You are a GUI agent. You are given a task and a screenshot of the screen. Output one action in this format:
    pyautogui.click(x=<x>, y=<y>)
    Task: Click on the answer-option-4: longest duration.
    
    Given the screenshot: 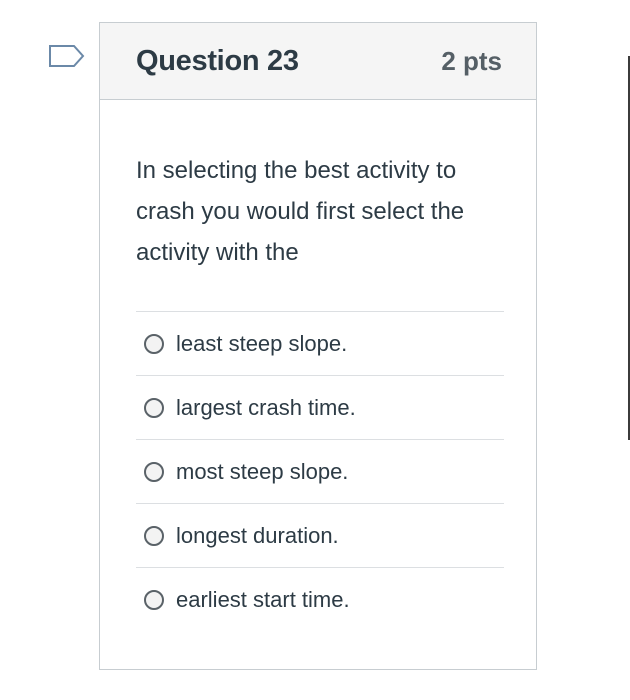 What is the action you would take?
    pyautogui.click(x=320, y=536)
    